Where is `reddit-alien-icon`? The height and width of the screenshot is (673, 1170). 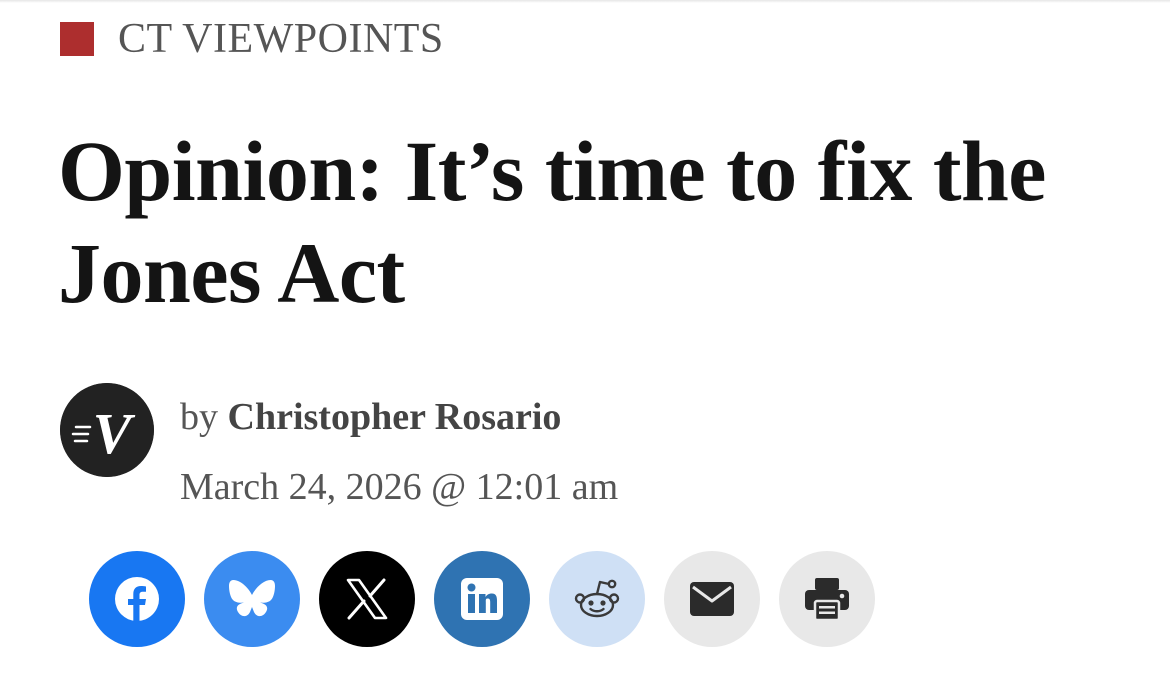 reddit-alien-icon is located at coordinates (597, 598).